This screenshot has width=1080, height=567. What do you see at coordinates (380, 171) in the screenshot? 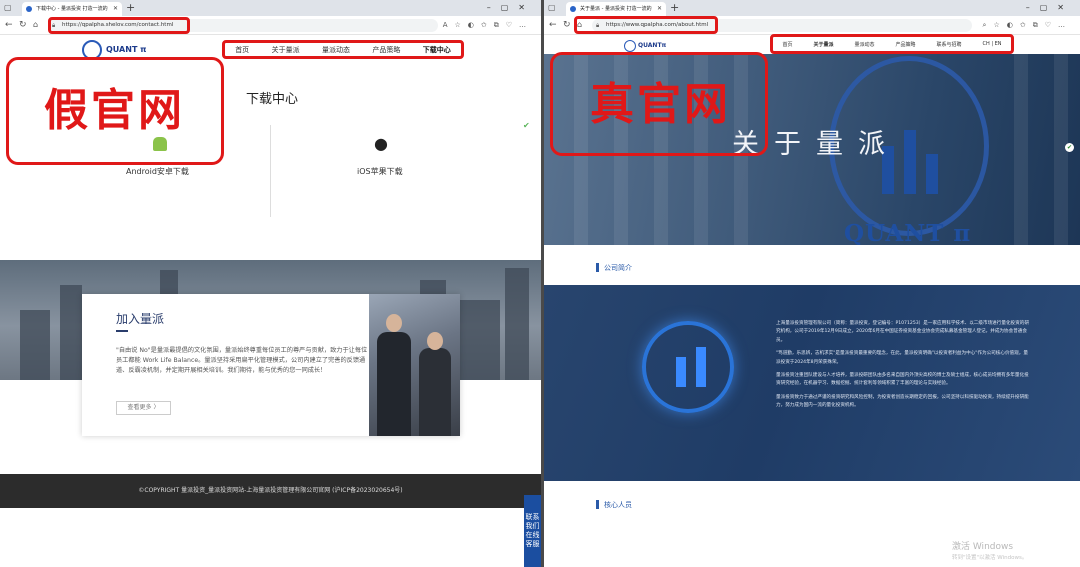
I see `ios-download-link: iOS苹果下载` at bounding box center [380, 171].